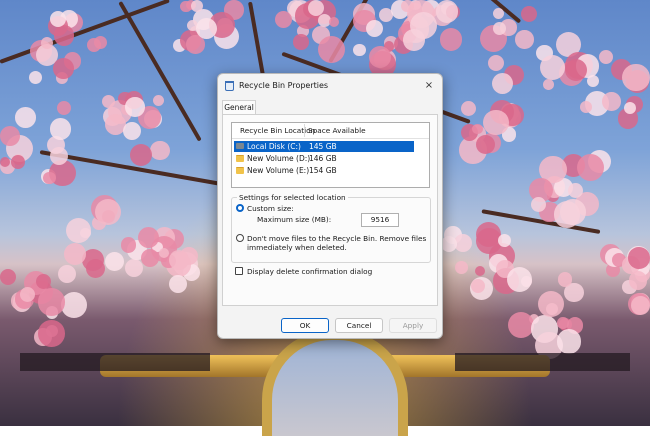 Image resolution: width=650 pixels, height=436 pixels. Describe the element at coordinates (305, 325) in the screenshot. I see `ok-button: OK` at that location.